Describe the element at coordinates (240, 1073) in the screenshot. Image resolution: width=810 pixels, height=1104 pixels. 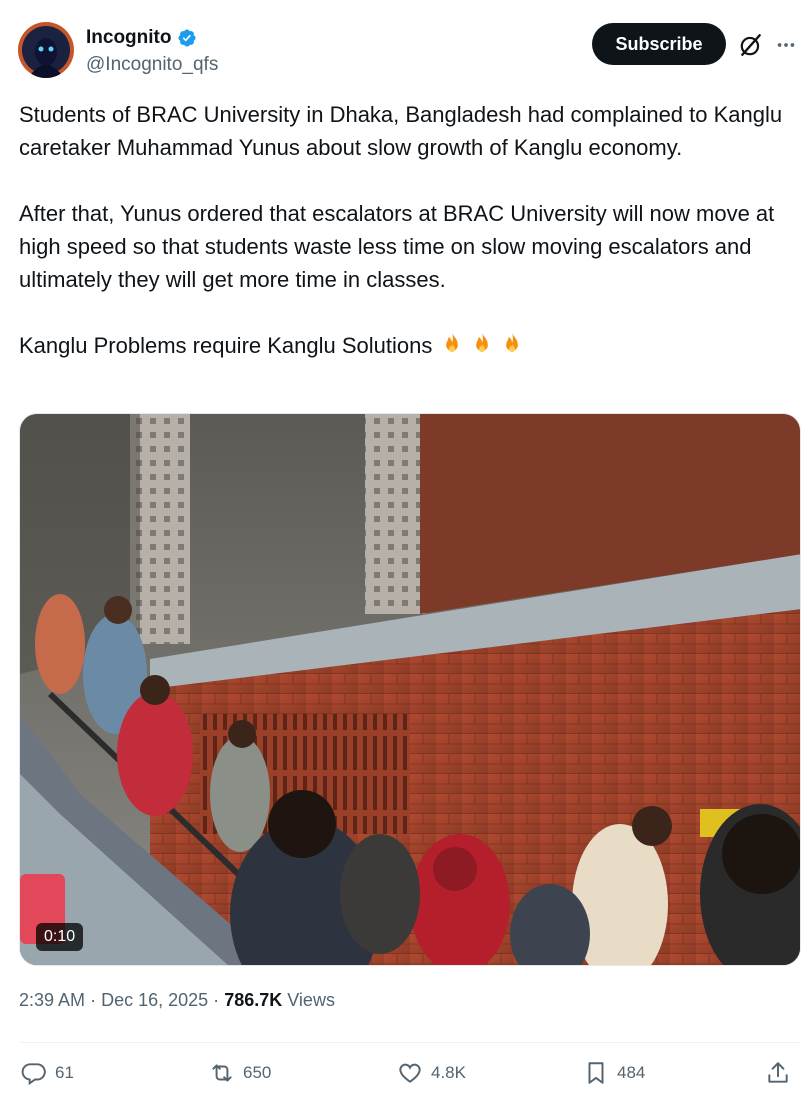
I see `repost-button: 650` at that location.